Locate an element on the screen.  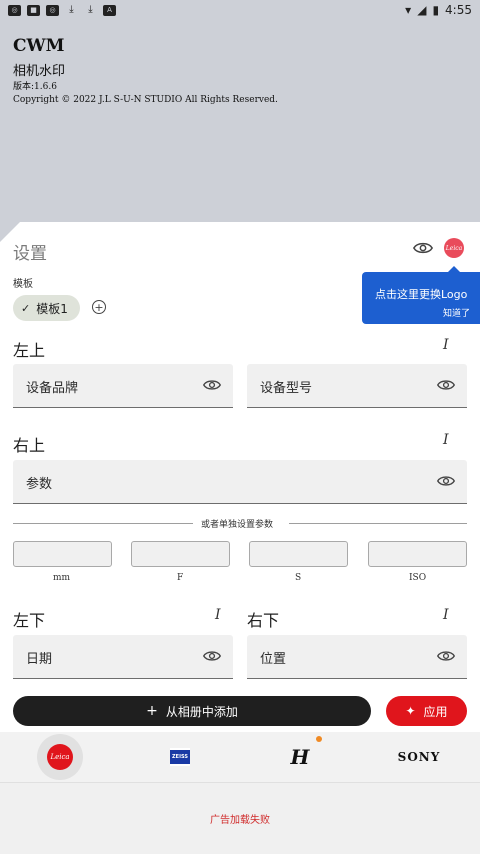
check-icon: ✓ is located at coordinates (26, 308).